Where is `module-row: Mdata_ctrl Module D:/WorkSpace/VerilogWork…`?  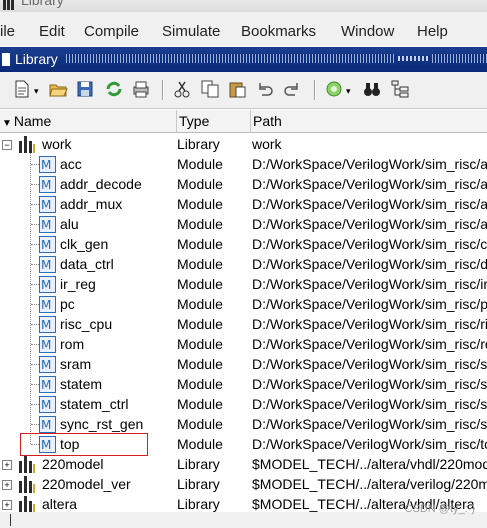
module-row: Mdata_ctrl Module D:/WorkSpace/VerilogWork… is located at coordinates (243, 264).